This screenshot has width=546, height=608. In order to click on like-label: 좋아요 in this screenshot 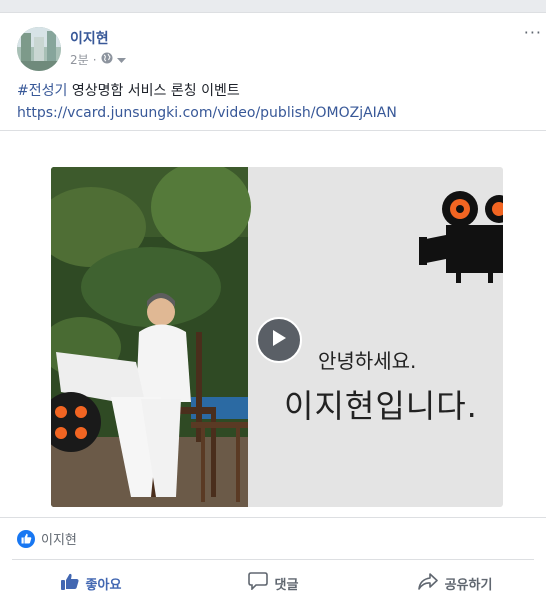, I will do `click(103, 585)`.